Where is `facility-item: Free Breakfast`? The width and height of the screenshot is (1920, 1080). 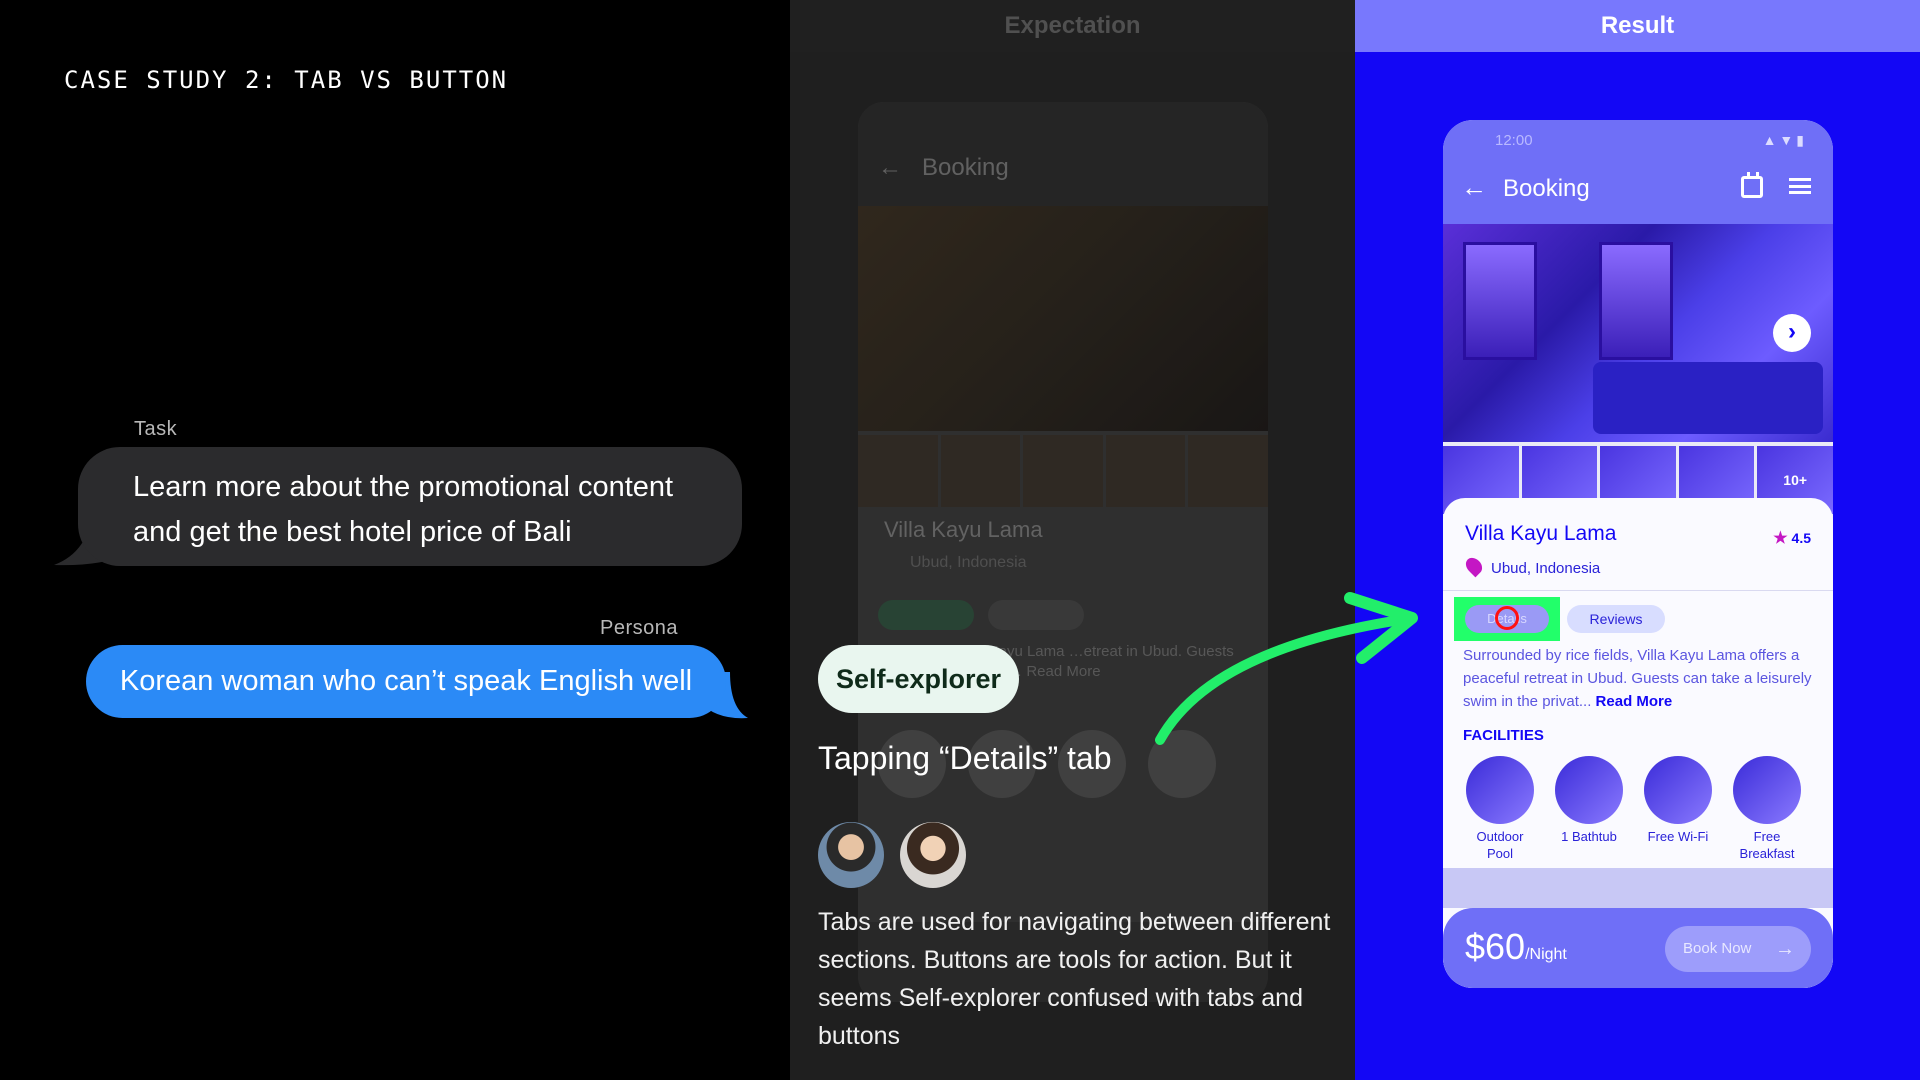 facility-item: Free Breakfast is located at coordinates (1767, 809).